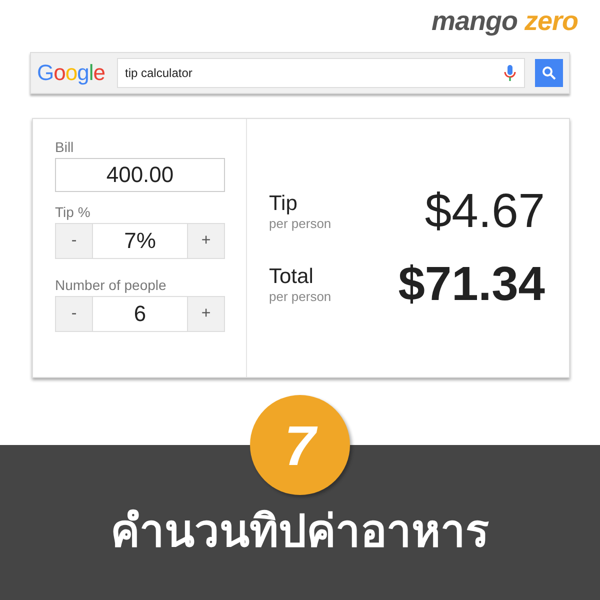  Describe the element at coordinates (73, 212) in the screenshot. I see `field-label: Tip %` at that location.